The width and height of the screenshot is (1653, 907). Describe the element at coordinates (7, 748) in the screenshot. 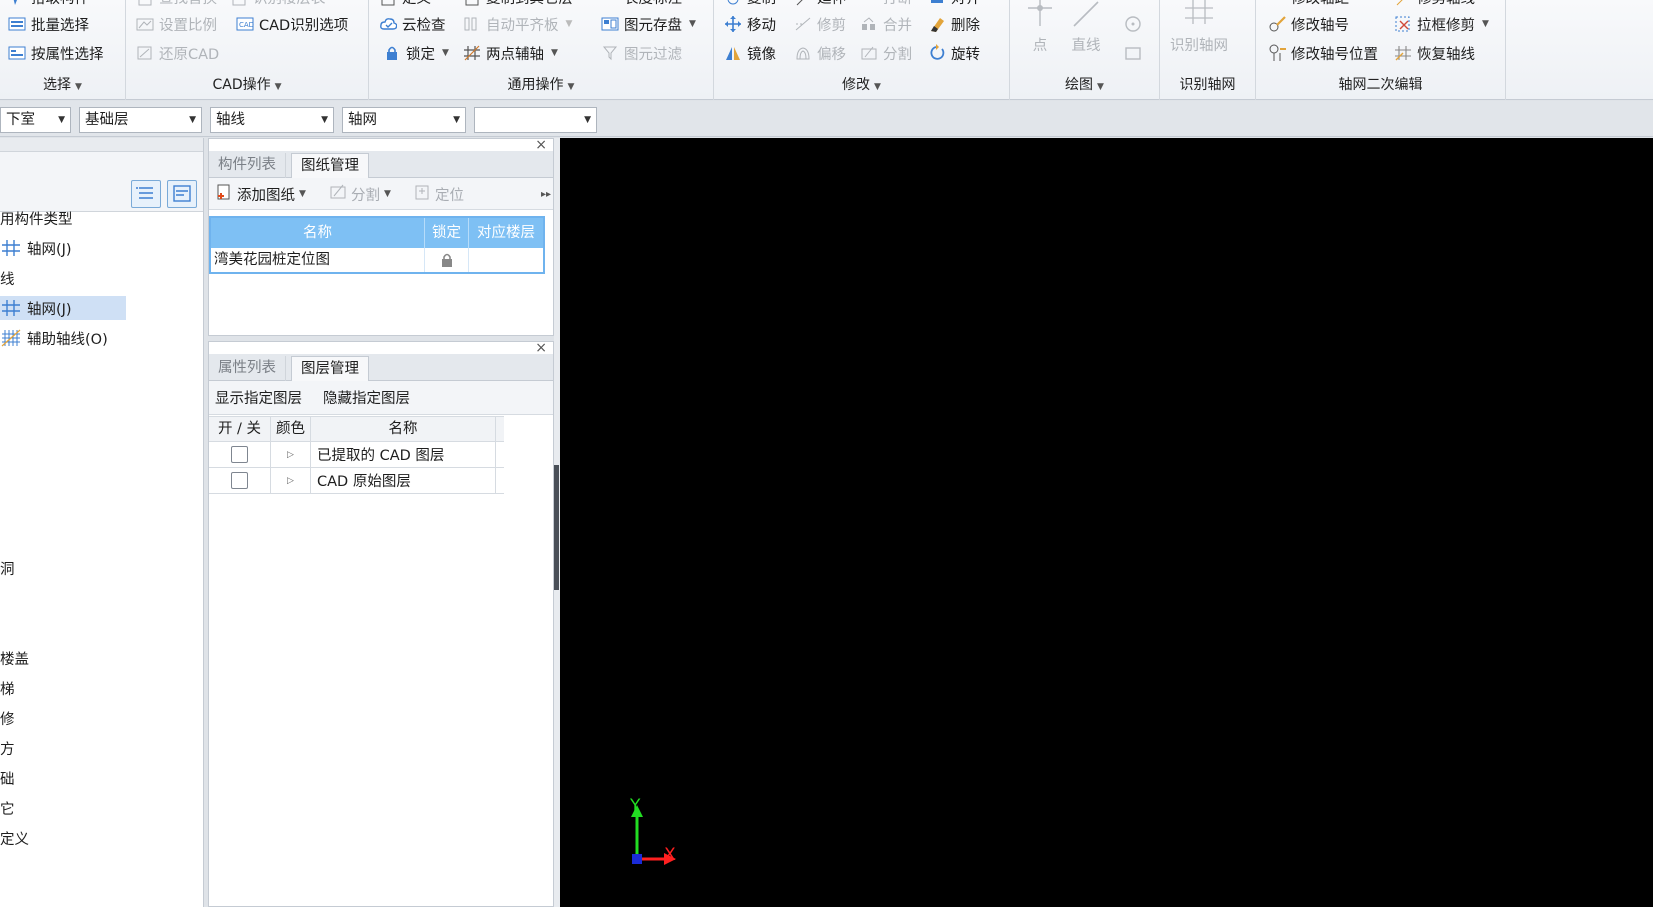

I see `tree-category-earthwork: 方` at that location.